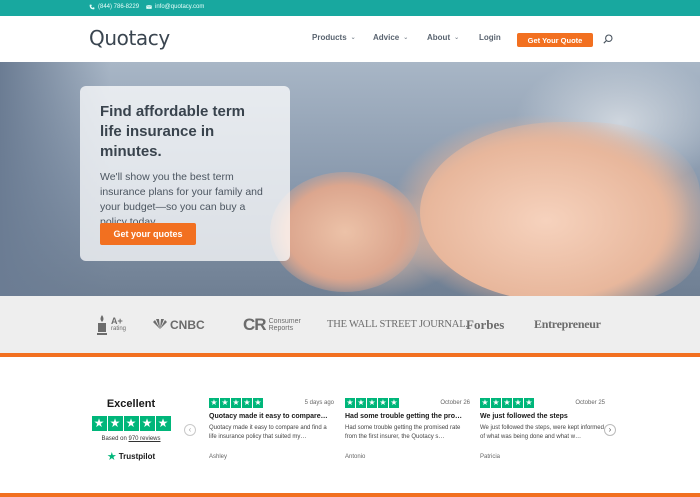 This screenshot has height=497, width=700. Describe the element at coordinates (610, 430) in the screenshot. I see `carousel-next-button: ›` at that location.